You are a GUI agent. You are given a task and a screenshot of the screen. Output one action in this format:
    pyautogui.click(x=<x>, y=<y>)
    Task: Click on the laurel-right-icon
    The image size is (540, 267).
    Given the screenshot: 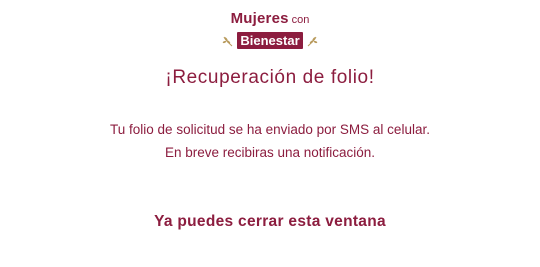 What is the action you would take?
    pyautogui.click(x=312, y=41)
    